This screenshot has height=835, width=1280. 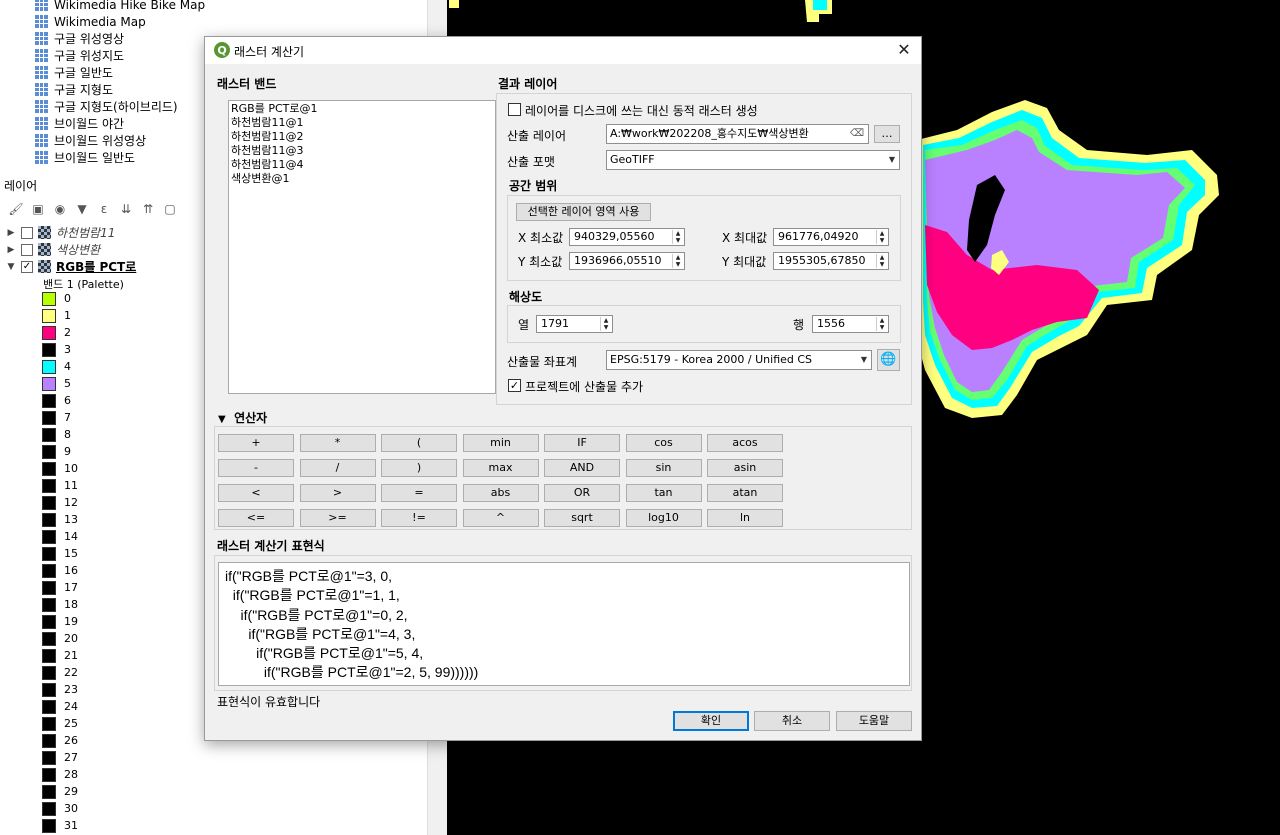 What do you see at coordinates (79, 55) in the screenshot?
I see `browser-item: 구글 위성지도` at bounding box center [79, 55].